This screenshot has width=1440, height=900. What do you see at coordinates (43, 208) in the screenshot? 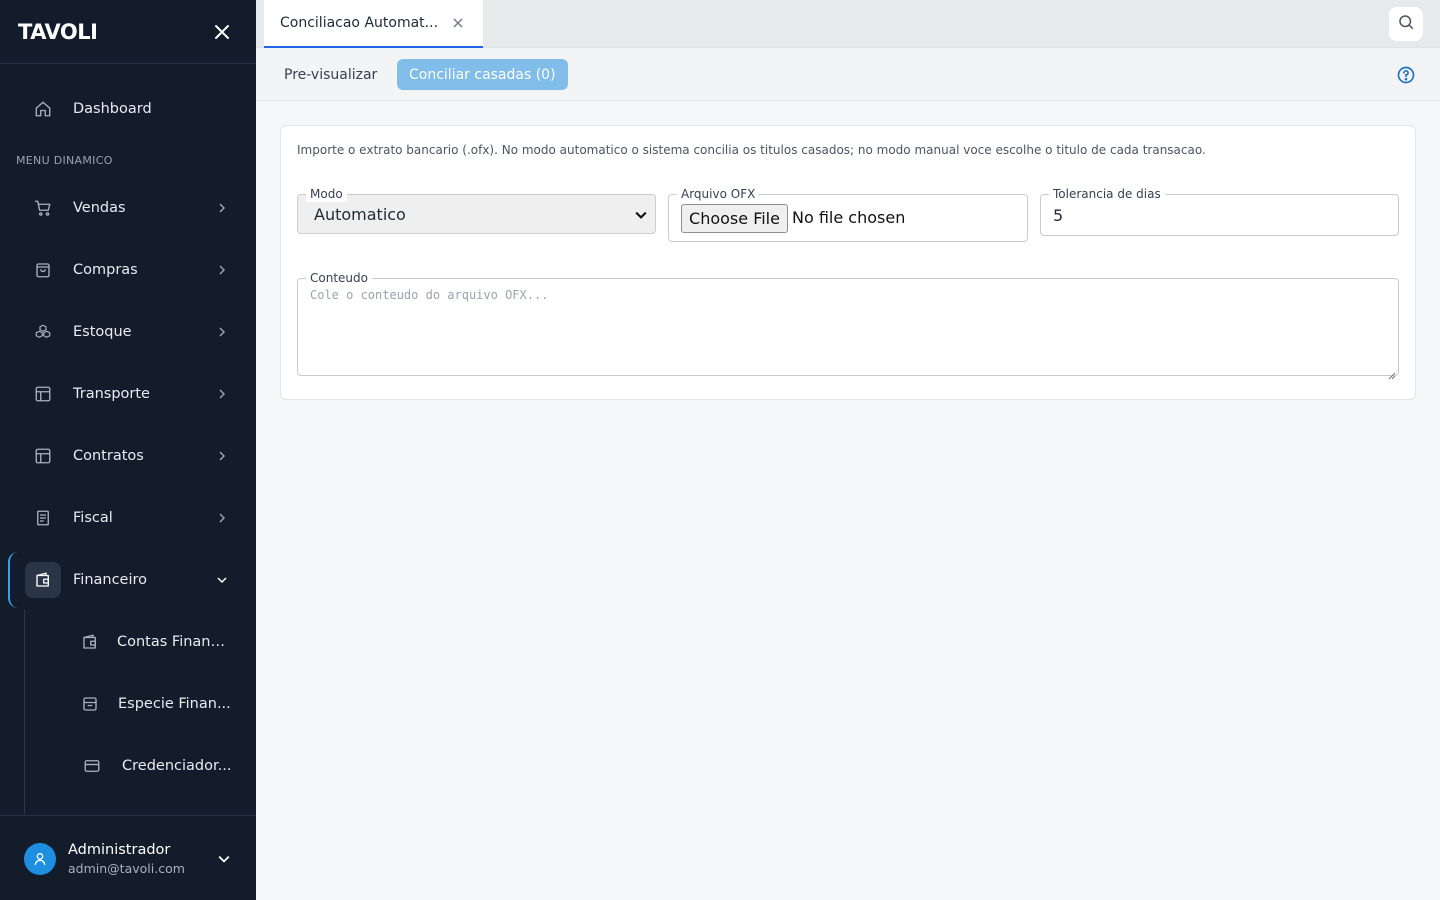
I see `cart-icon` at bounding box center [43, 208].